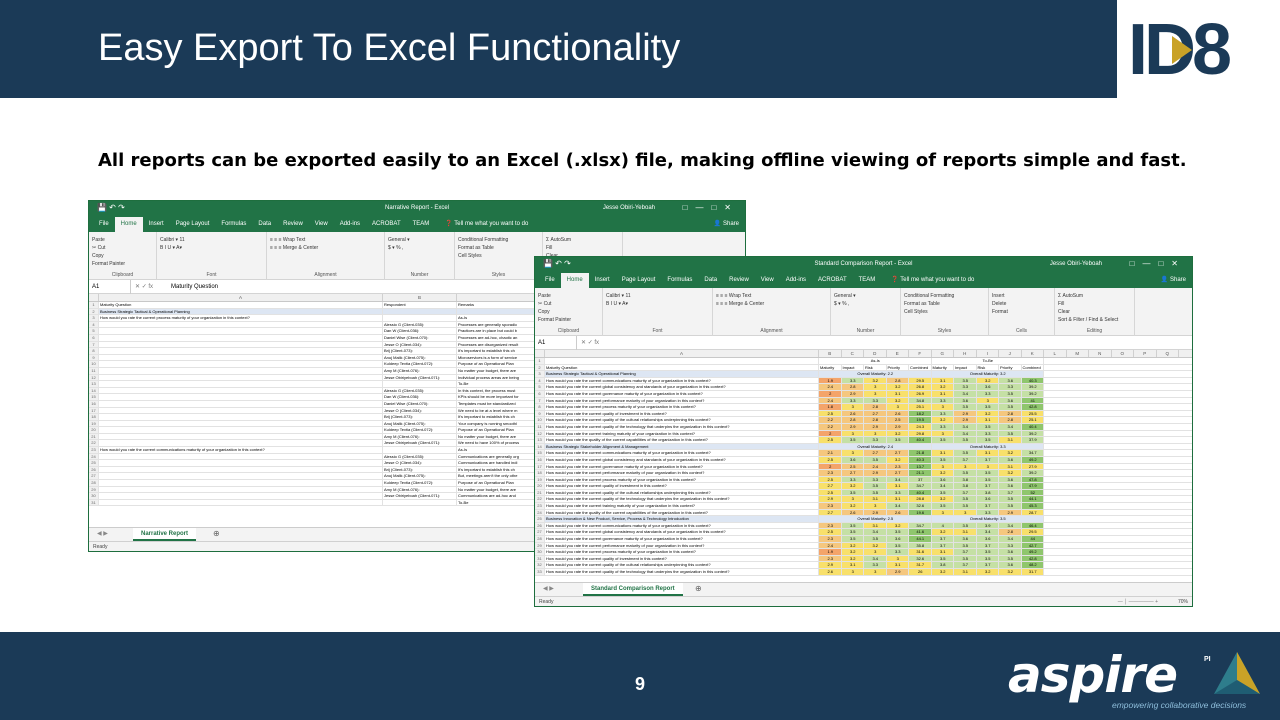 Image resolution: width=1280 pixels, height=720 pixels. What do you see at coordinates (496, 456) in the screenshot?
I see `cell: Communications are generally org` at bounding box center [496, 456].